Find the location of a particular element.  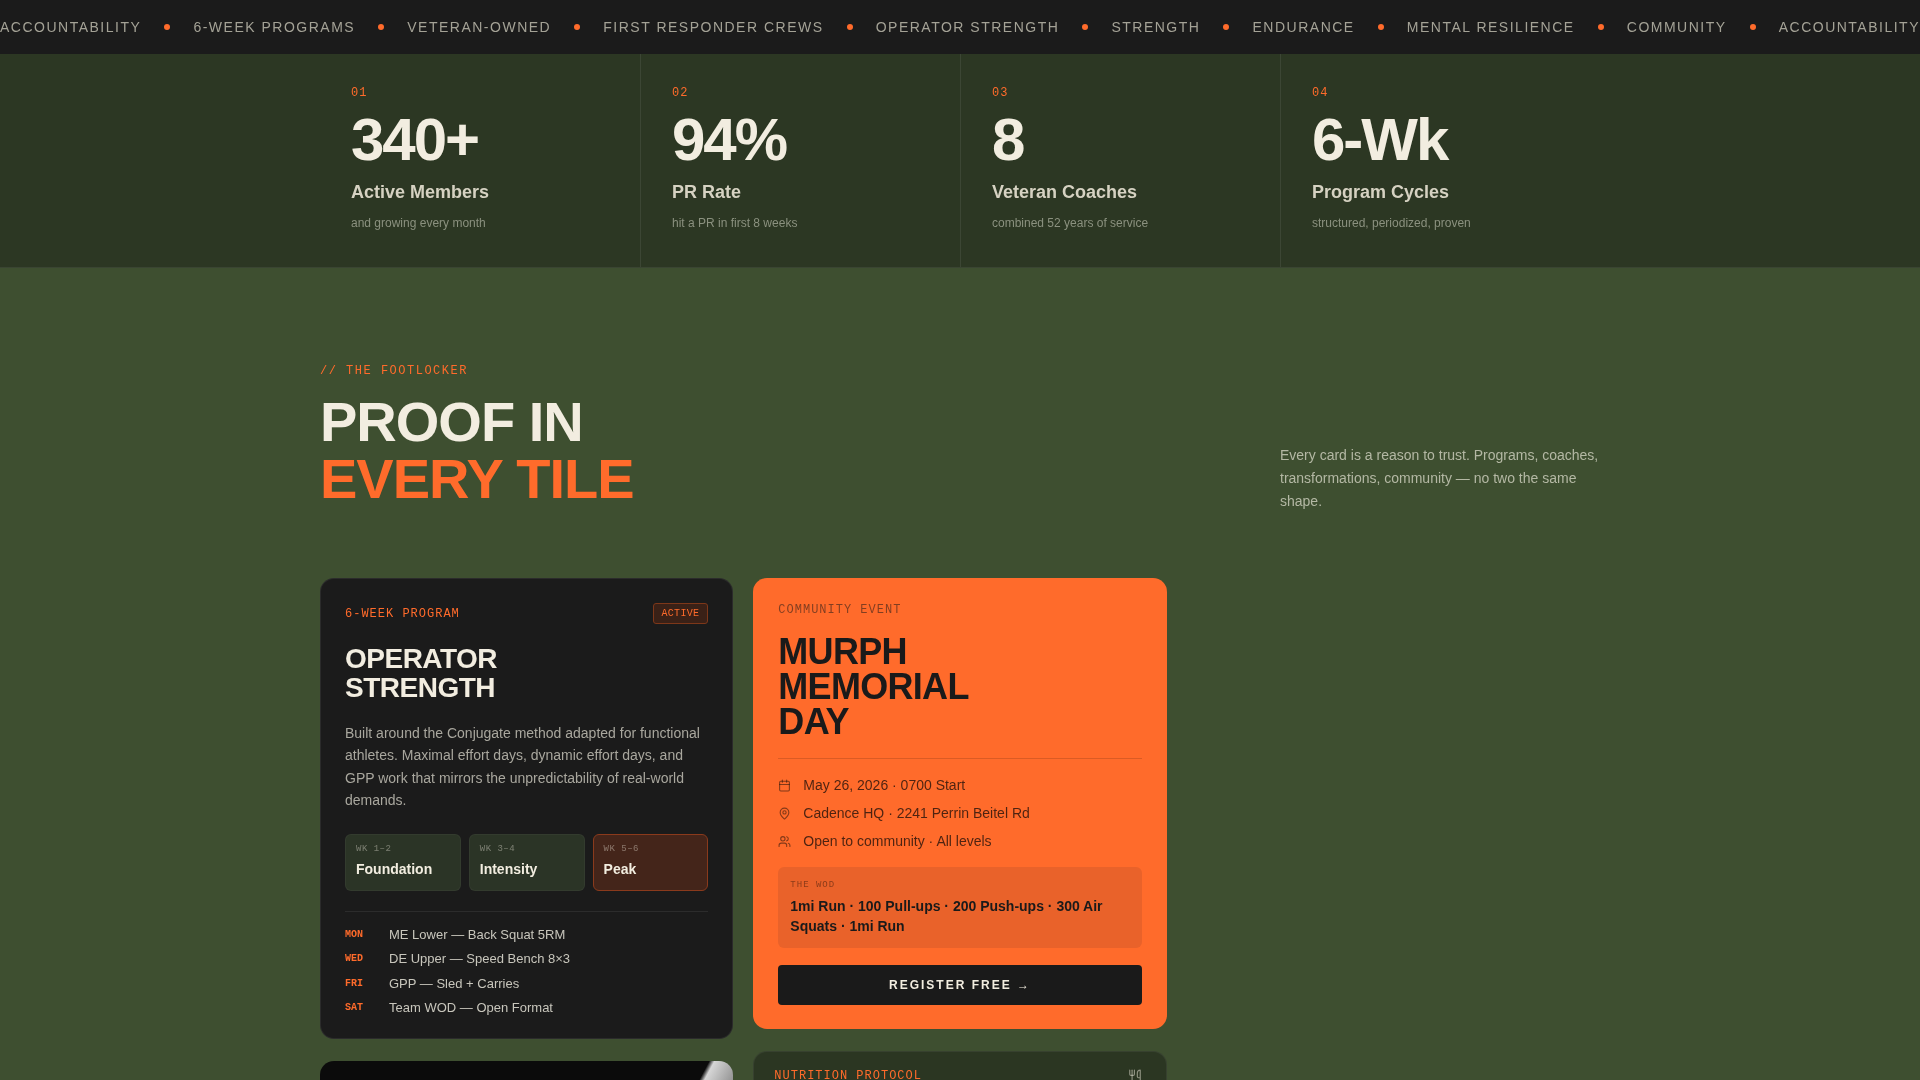

stat-value: 340+ is located at coordinates (415, 140).